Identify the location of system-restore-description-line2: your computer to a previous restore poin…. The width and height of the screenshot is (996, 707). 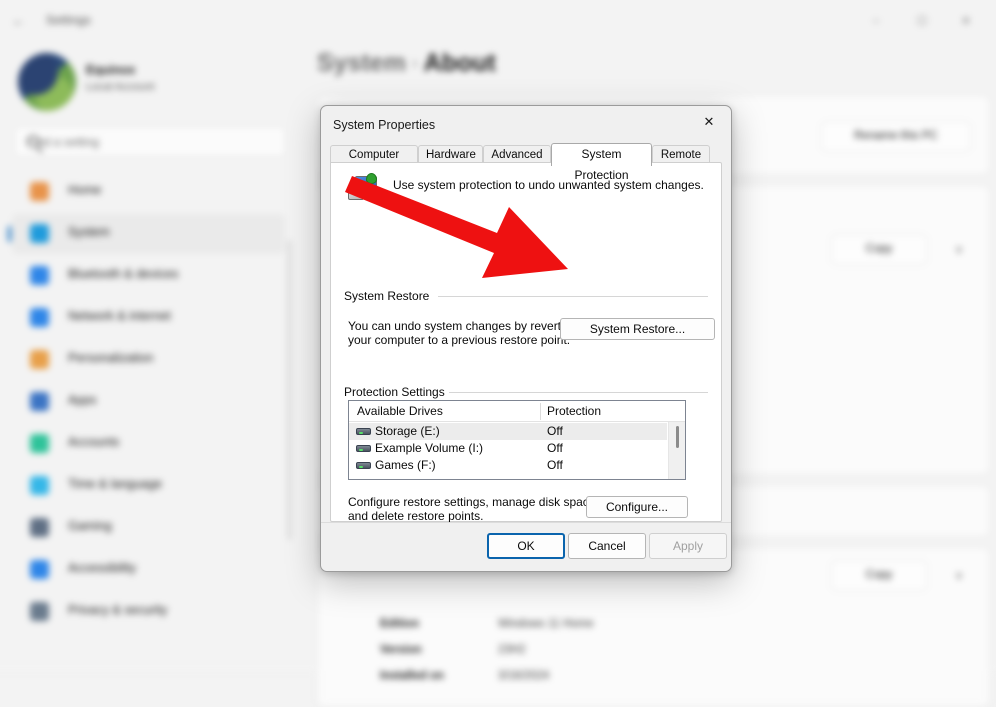
(459, 340).